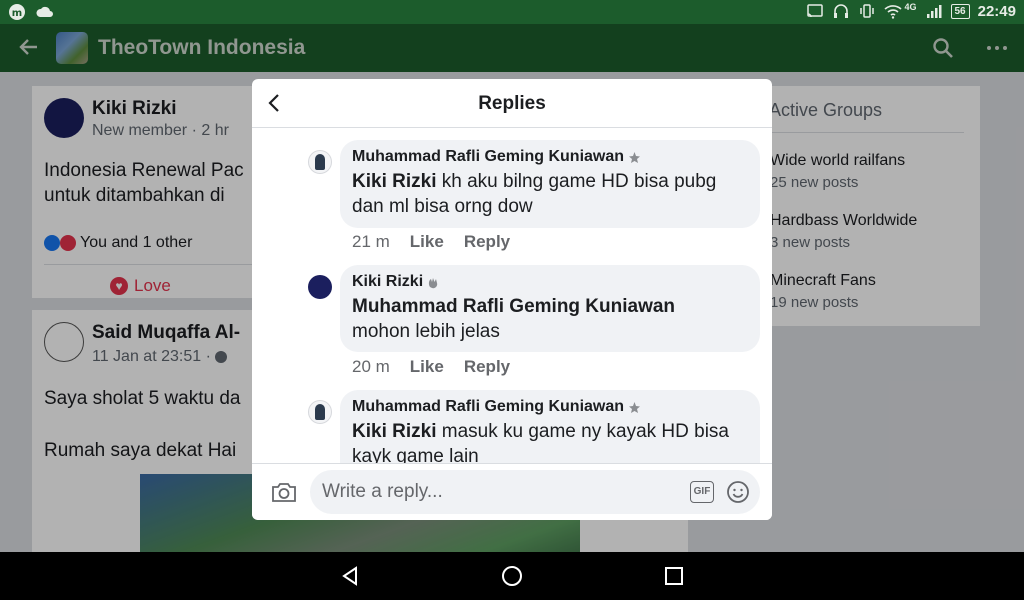 This screenshot has height=600, width=1024. I want to click on dialog-title: Replies, so click(512, 103).